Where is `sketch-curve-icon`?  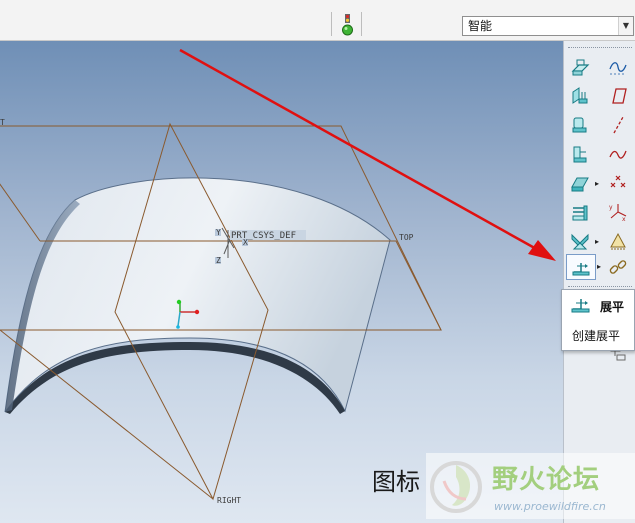 sketch-curve-icon is located at coordinates (618, 154).